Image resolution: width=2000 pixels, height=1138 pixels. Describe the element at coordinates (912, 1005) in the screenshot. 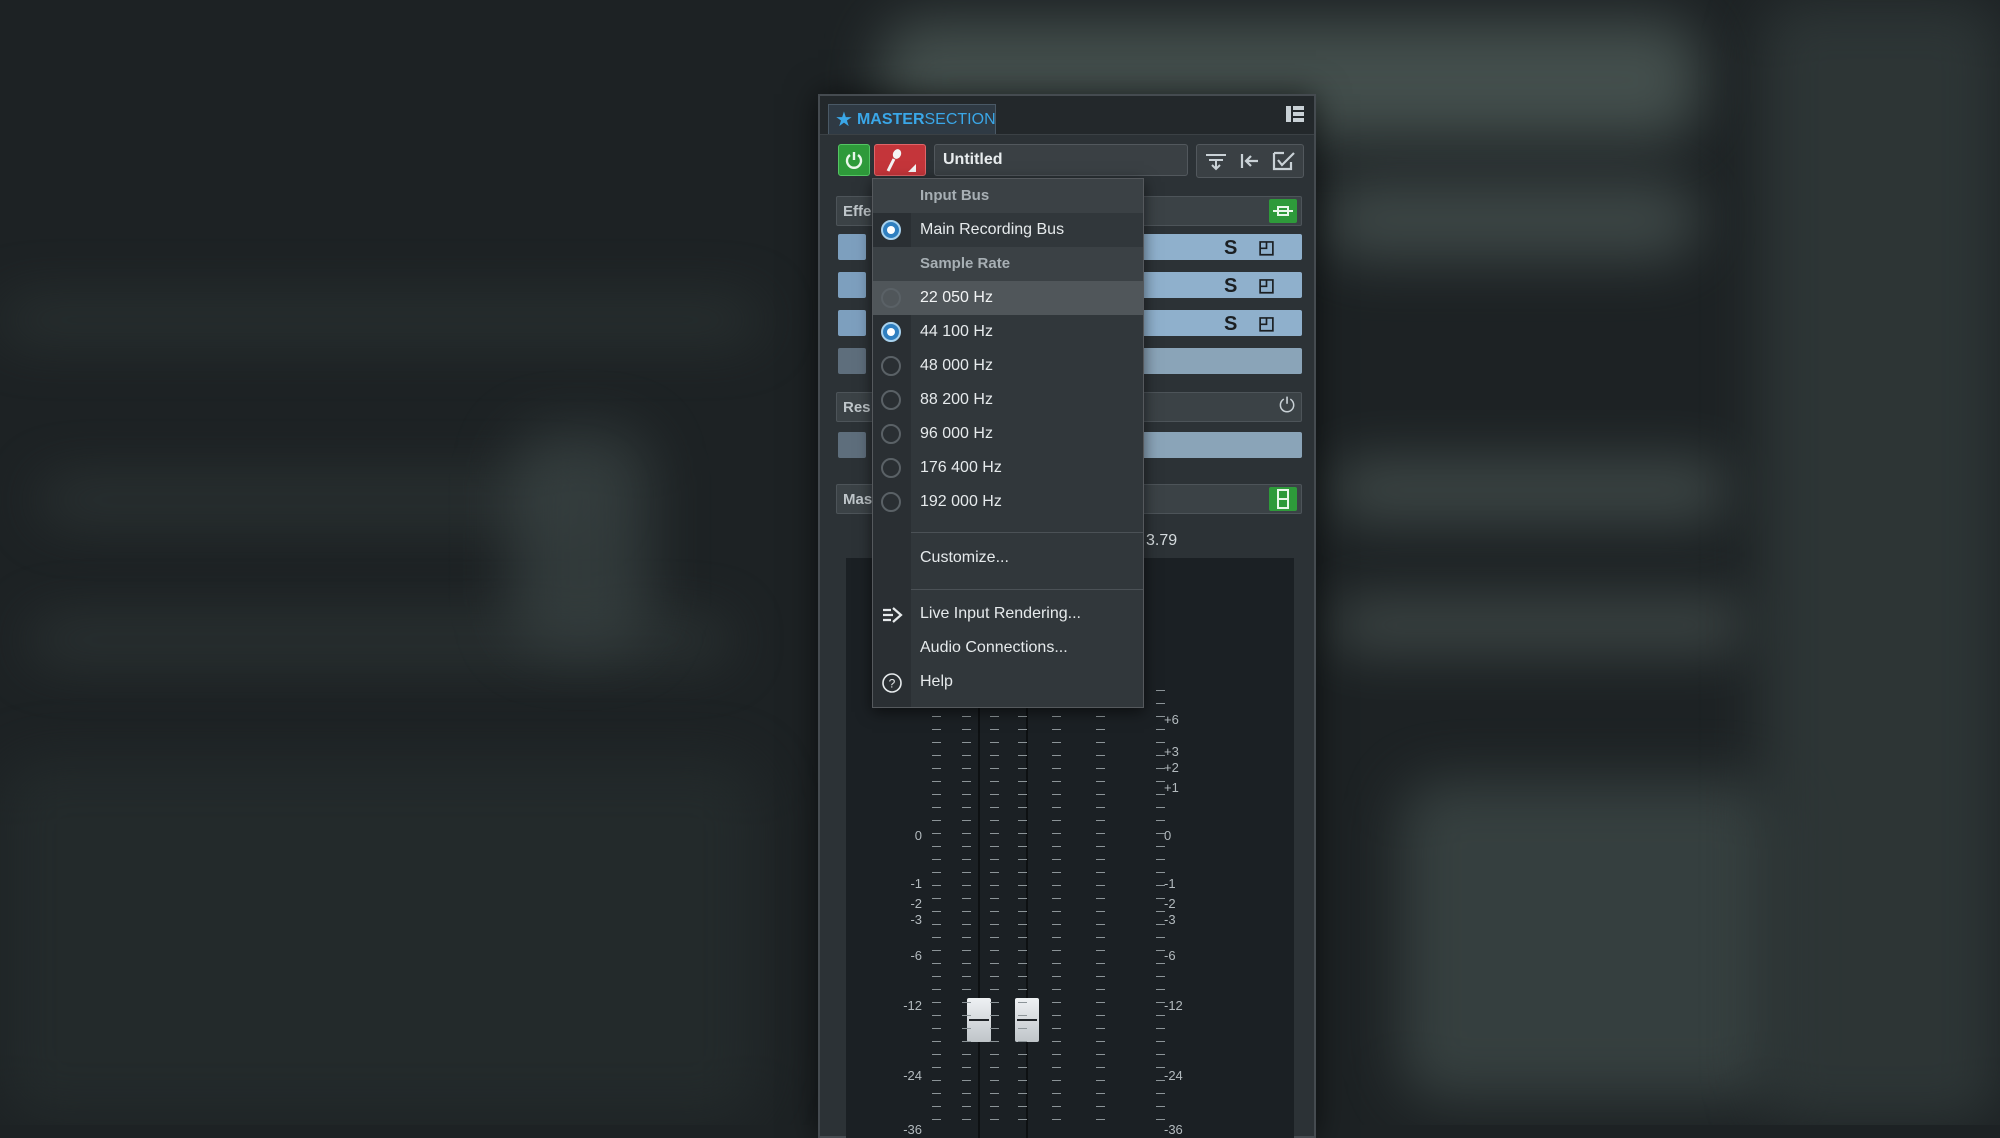

I see `scale-label: -12` at that location.